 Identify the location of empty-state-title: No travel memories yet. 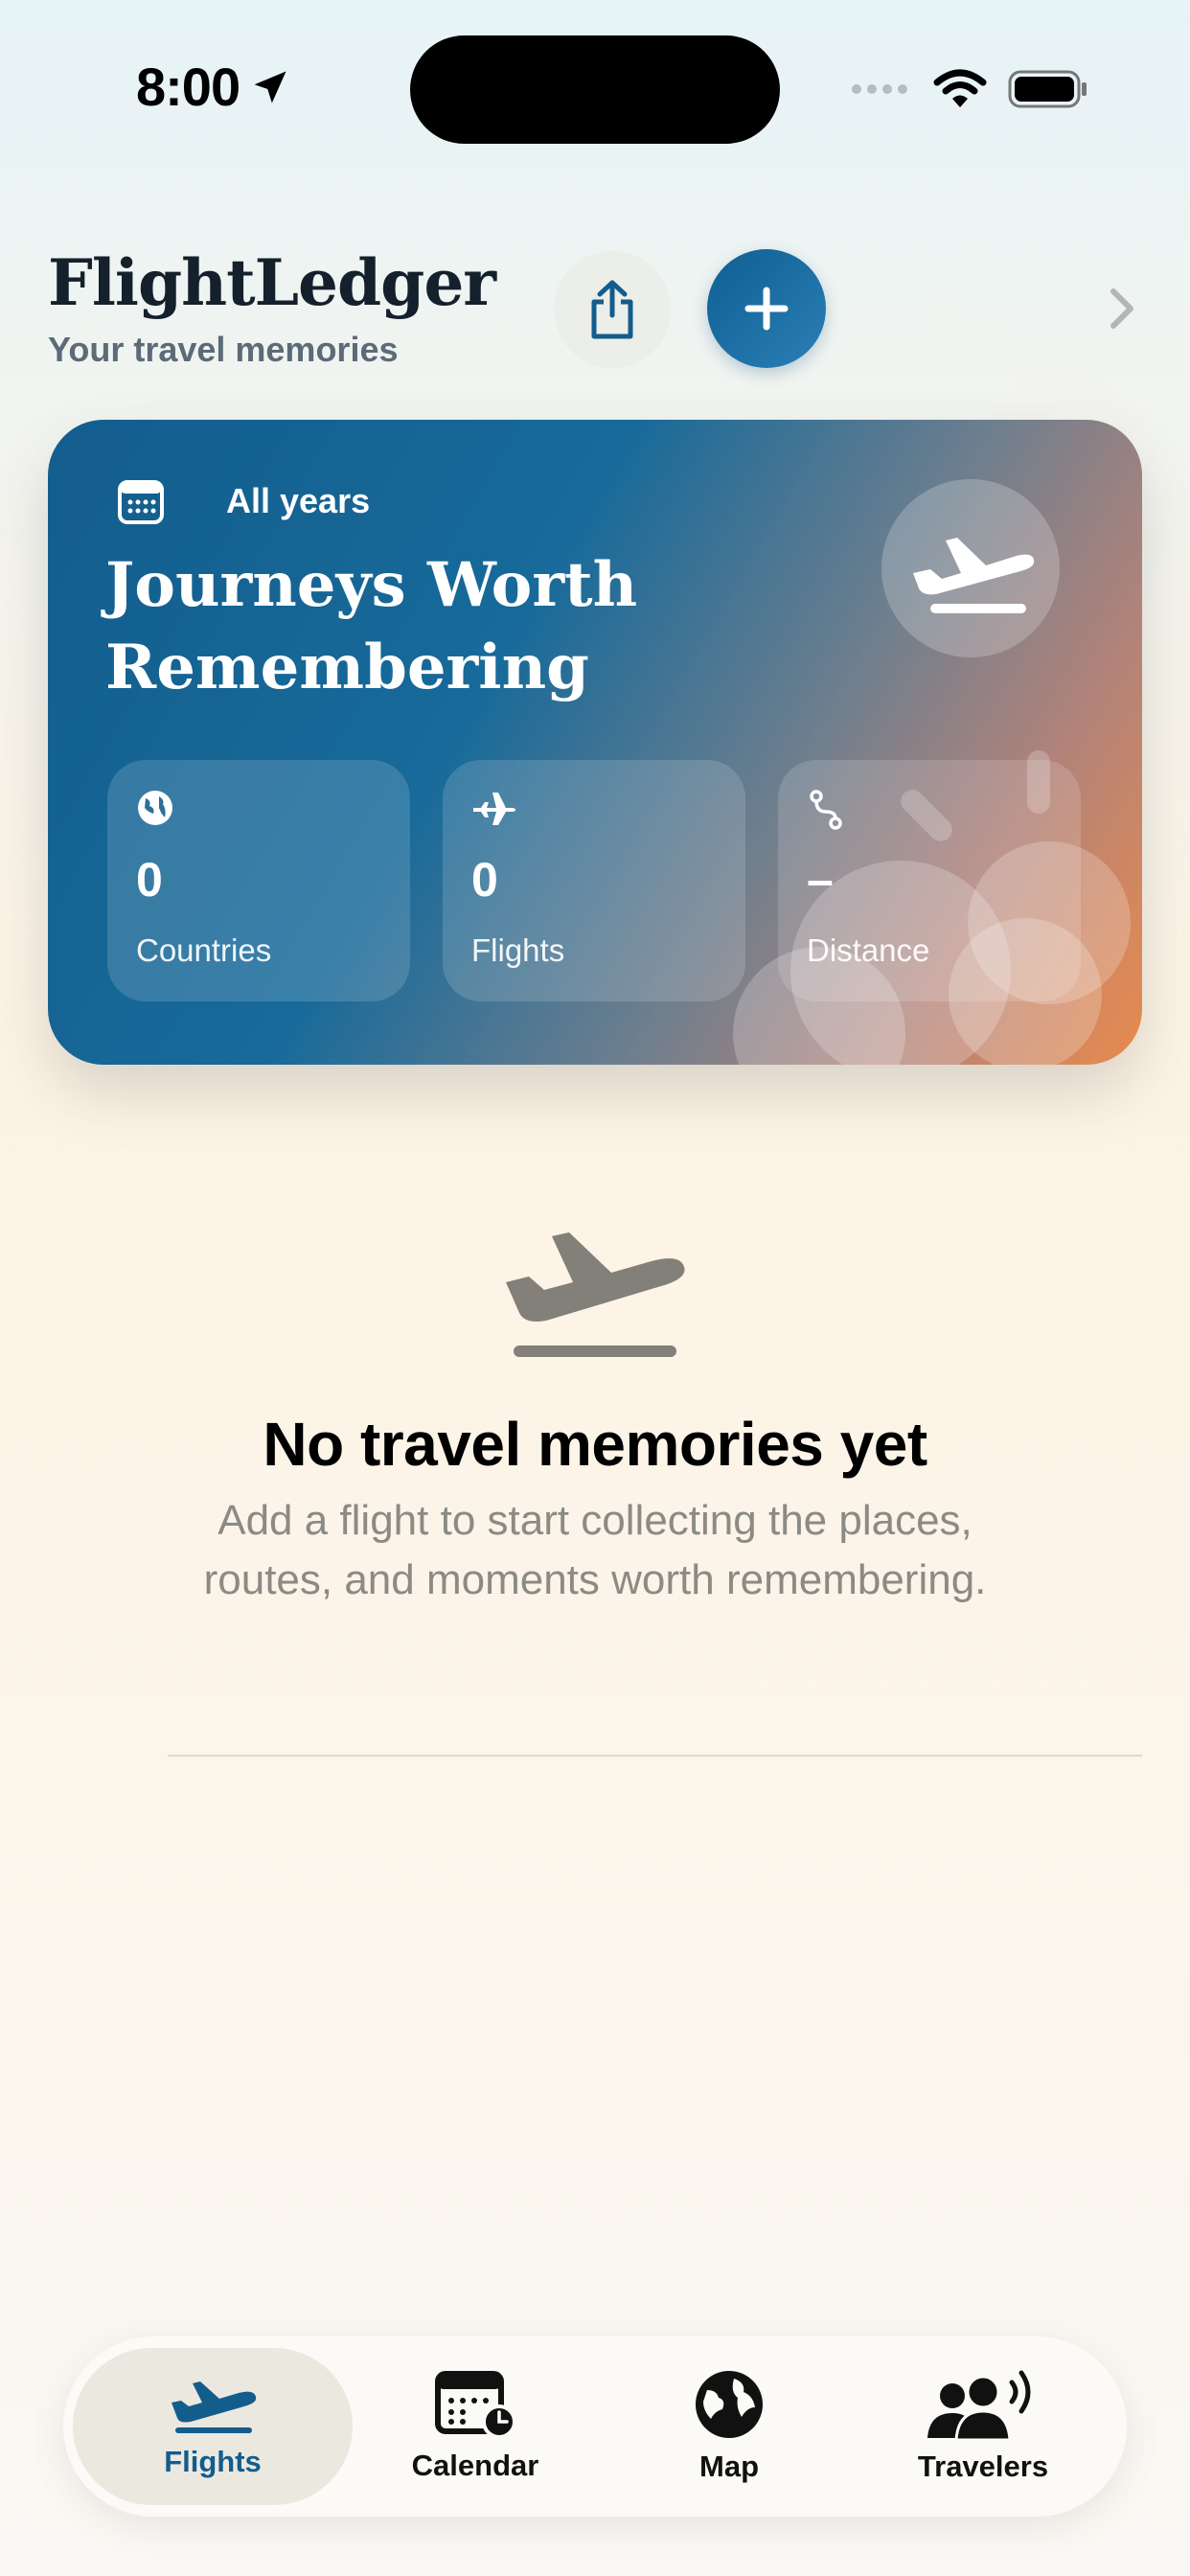
(595, 1444).